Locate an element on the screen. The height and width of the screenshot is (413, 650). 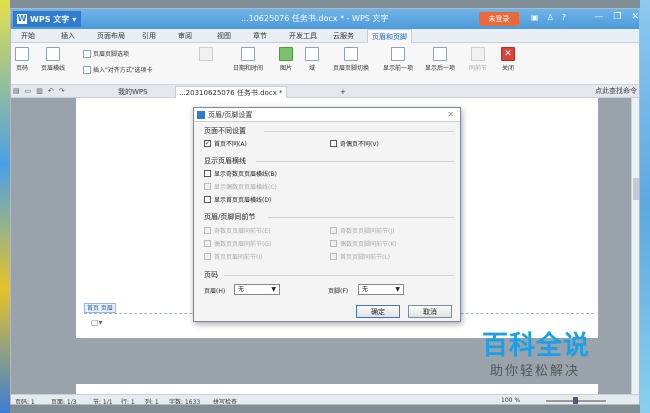
page-number-button: 页码 is located at coordinates (22, 59).